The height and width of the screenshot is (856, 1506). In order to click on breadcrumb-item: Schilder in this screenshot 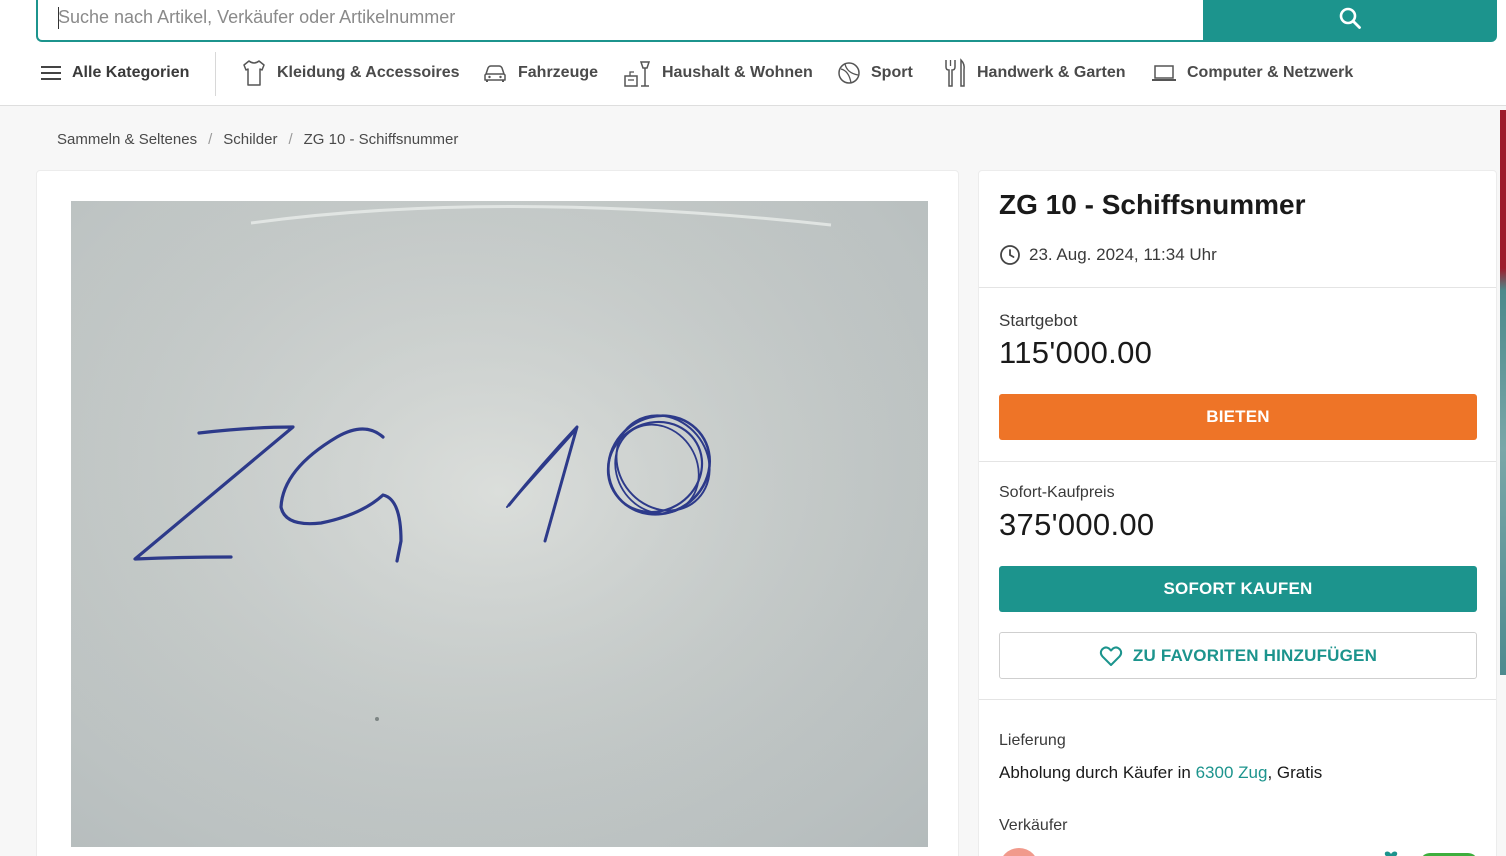, I will do `click(250, 139)`.